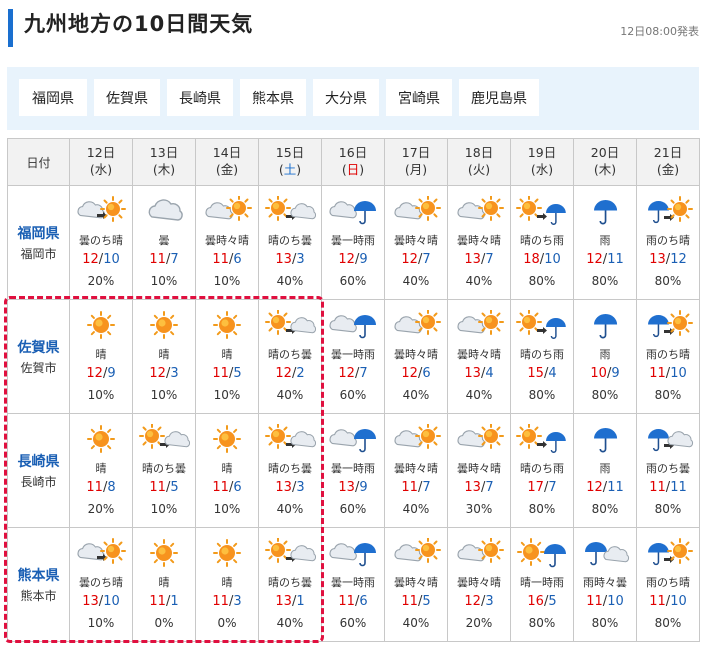 This screenshot has height=645, width=703. I want to click on forecast-cell: 晴のち曇 13/3 40%, so click(290, 242).